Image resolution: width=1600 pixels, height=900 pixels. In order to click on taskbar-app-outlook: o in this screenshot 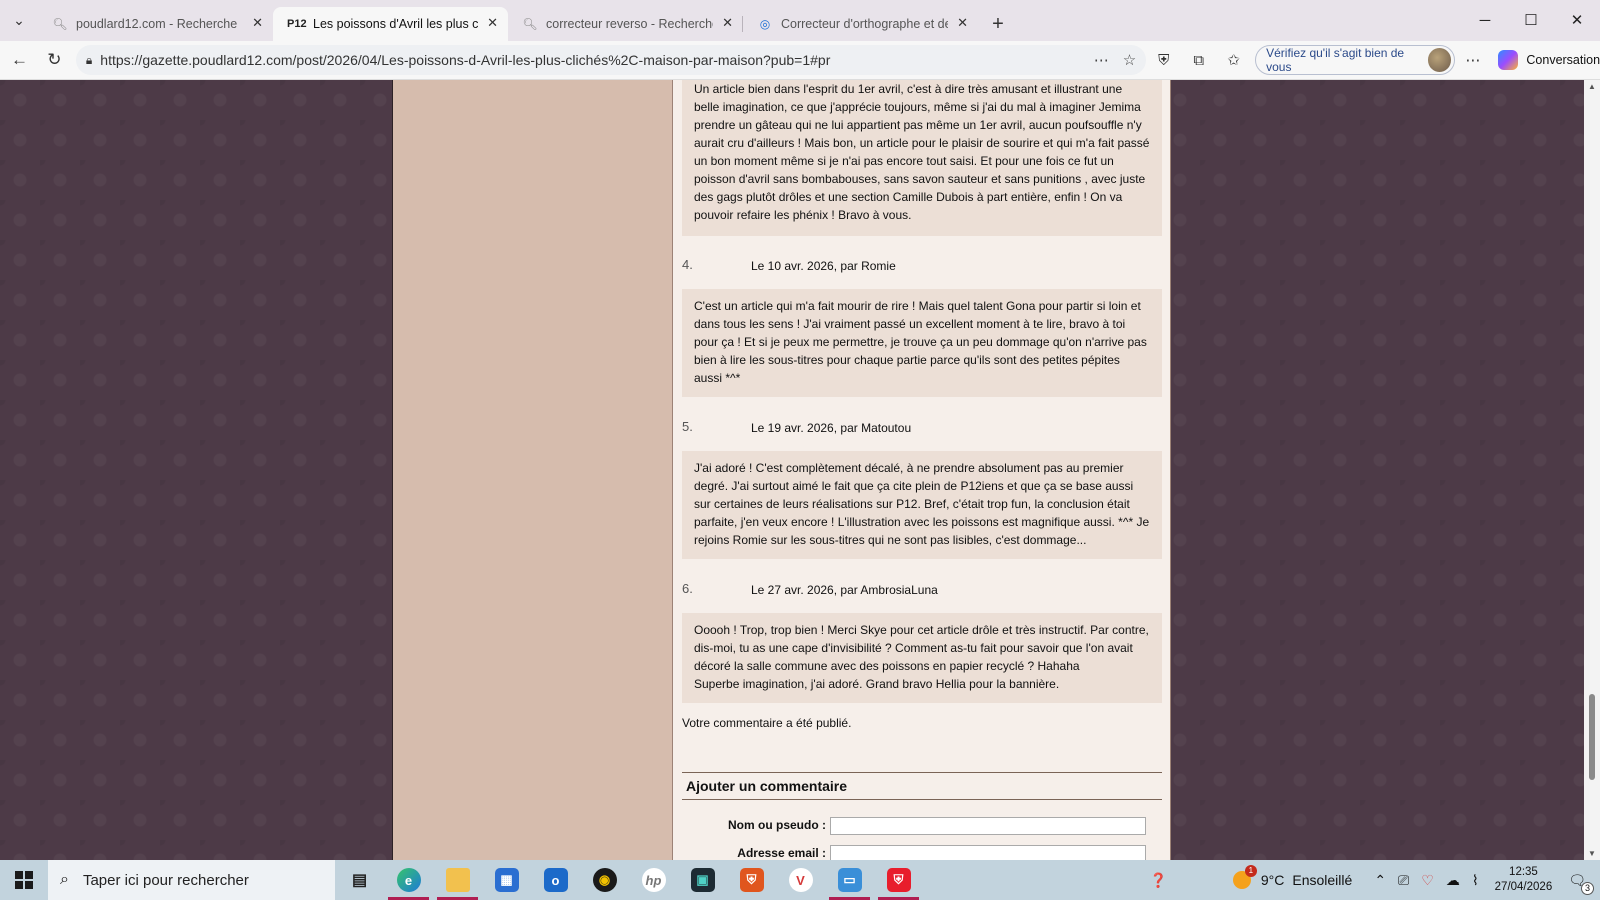, I will do `click(555, 880)`.